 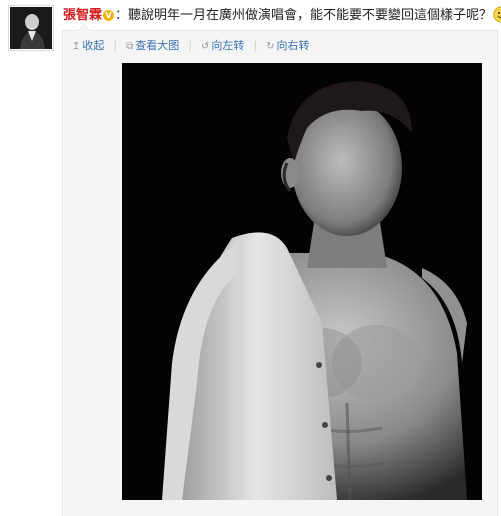 What do you see at coordinates (122, 15) in the screenshot?
I see `post-colon: ：` at bounding box center [122, 15].